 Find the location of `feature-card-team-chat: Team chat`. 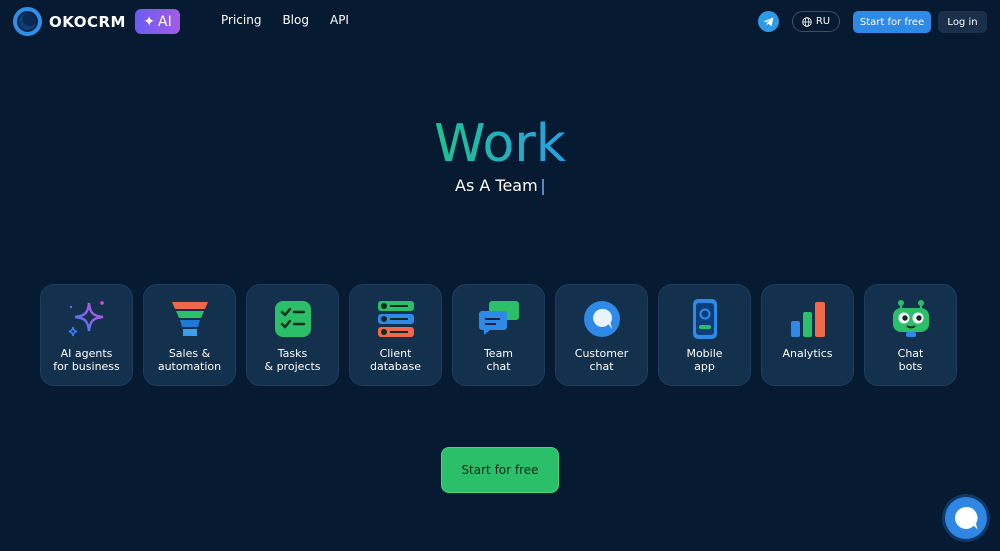

feature-card-team-chat: Team chat is located at coordinates (498, 335).